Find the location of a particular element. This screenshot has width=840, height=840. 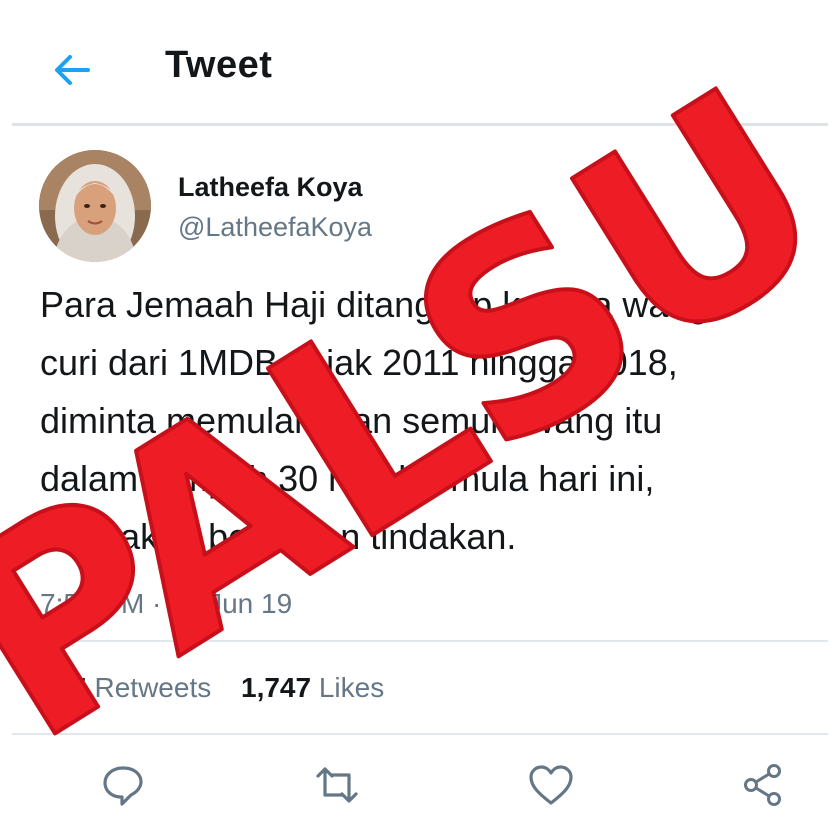

likes-stat: 1,747 Likes is located at coordinates (312, 687).